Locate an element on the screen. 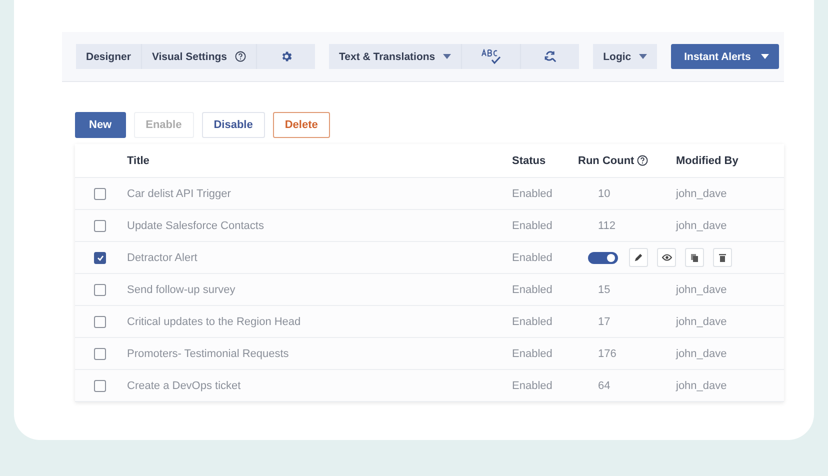  column-header: Modified By is located at coordinates (707, 160).